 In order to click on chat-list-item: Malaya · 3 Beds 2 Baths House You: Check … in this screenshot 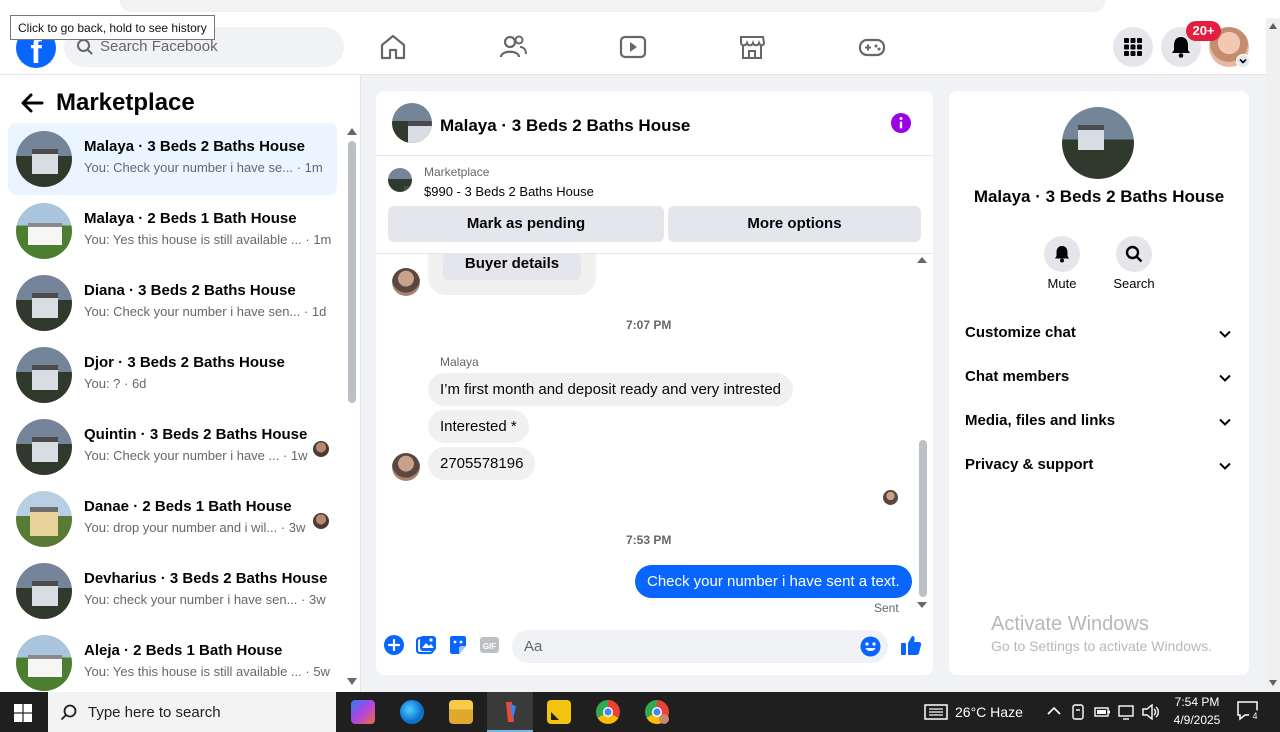, I will do `click(172, 159)`.